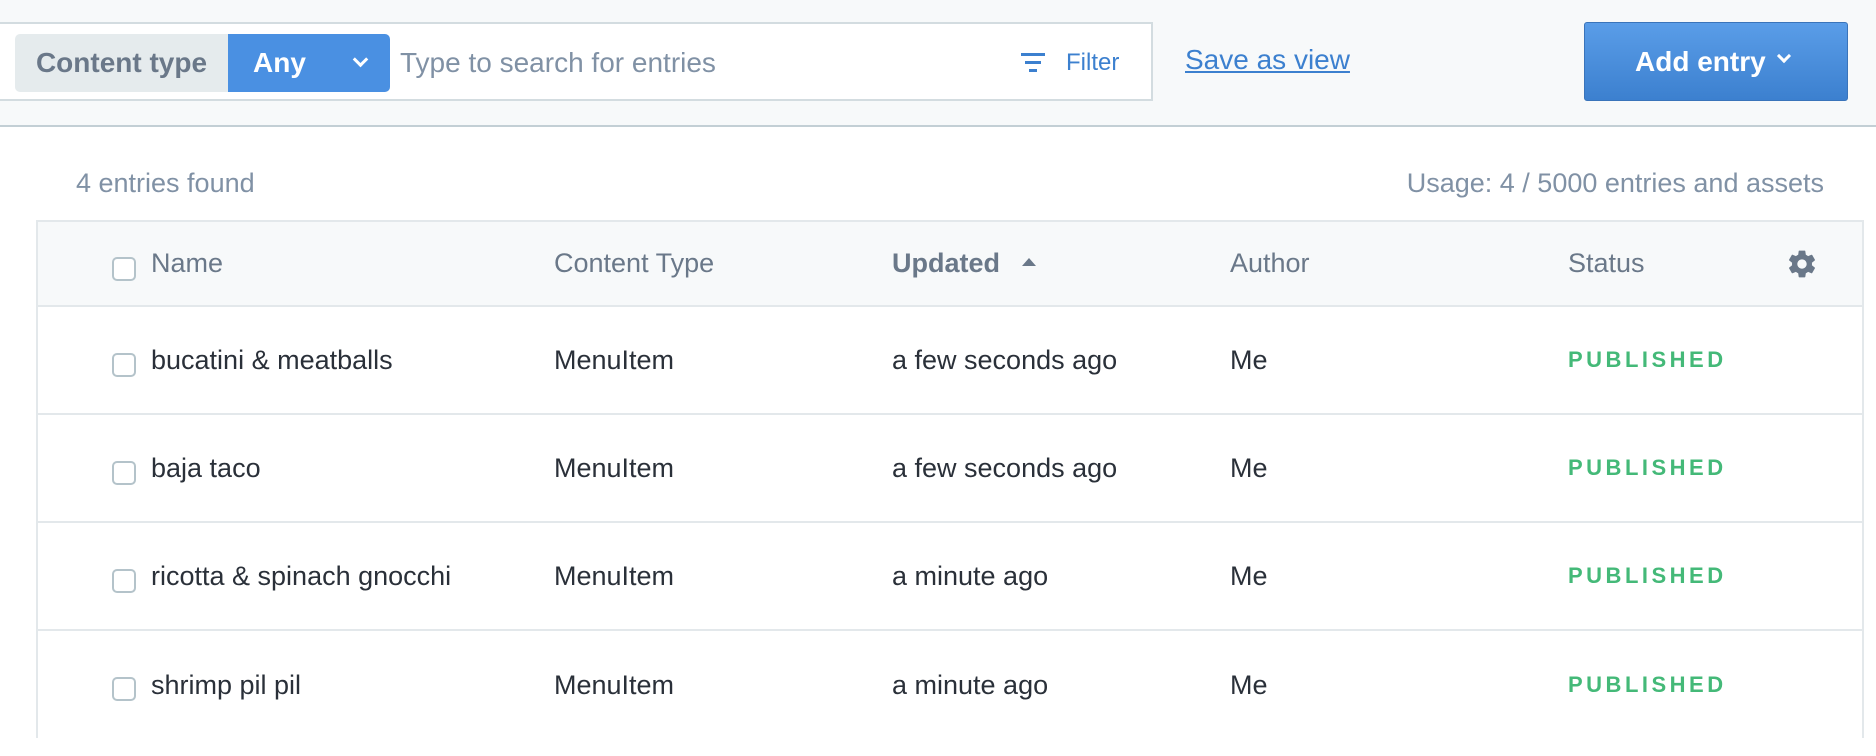  What do you see at coordinates (1615, 183) in the screenshot?
I see `usage-info: Usage: 4 / 5000 entries and assets` at bounding box center [1615, 183].